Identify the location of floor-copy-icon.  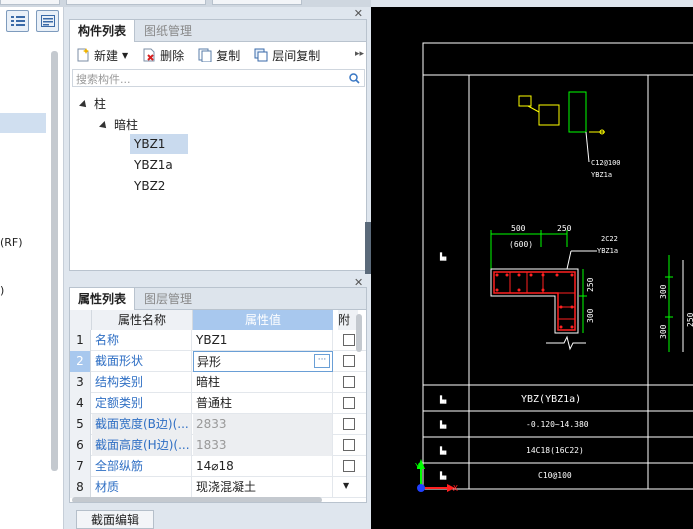
(261, 55).